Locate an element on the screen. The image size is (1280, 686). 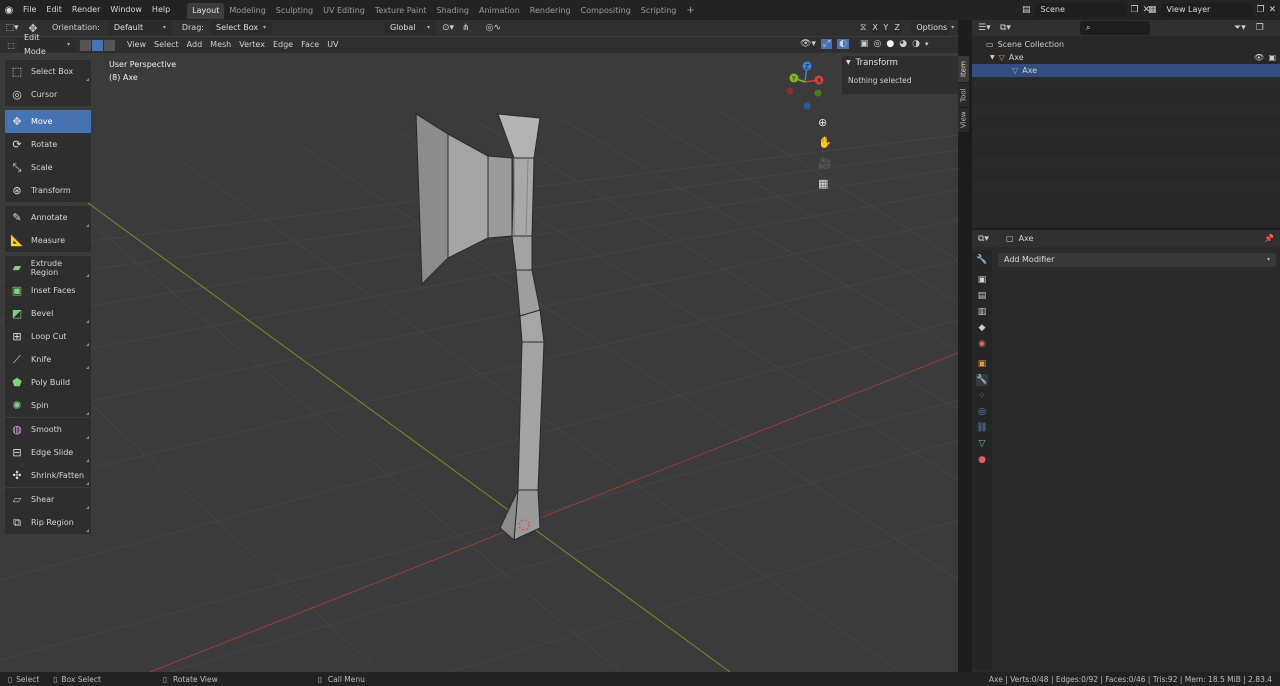
tool-rotate: ⟳ Rotate is located at coordinates (48, 144).